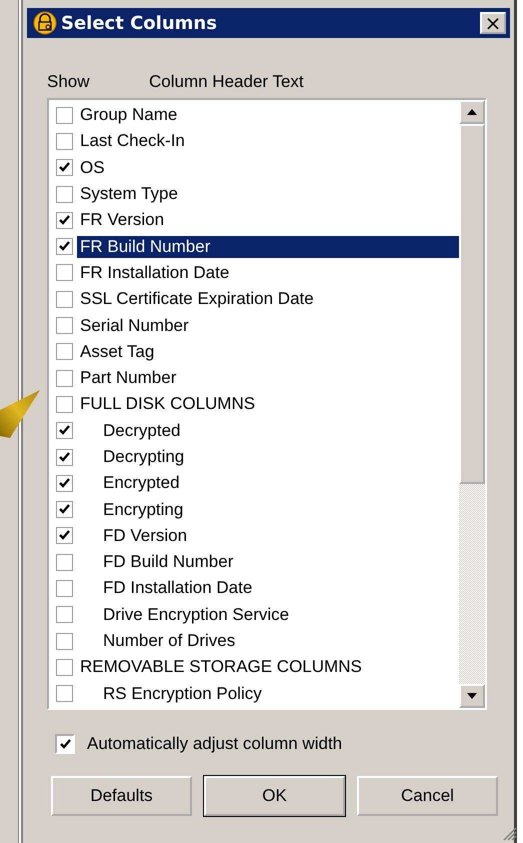 The height and width of the screenshot is (843, 523). Describe the element at coordinates (227, 82) in the screenshot. I see `column-header: Column Header Text` at that location.